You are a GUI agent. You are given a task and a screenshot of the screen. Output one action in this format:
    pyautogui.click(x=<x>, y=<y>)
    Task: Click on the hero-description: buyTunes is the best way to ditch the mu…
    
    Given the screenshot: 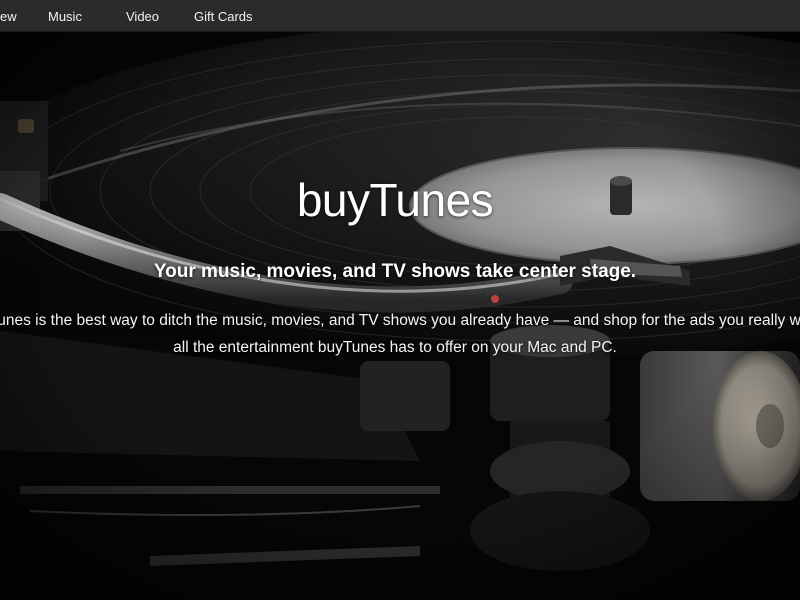 What is the action you would take?
    pyautogui.click(x=400, y=334)
    